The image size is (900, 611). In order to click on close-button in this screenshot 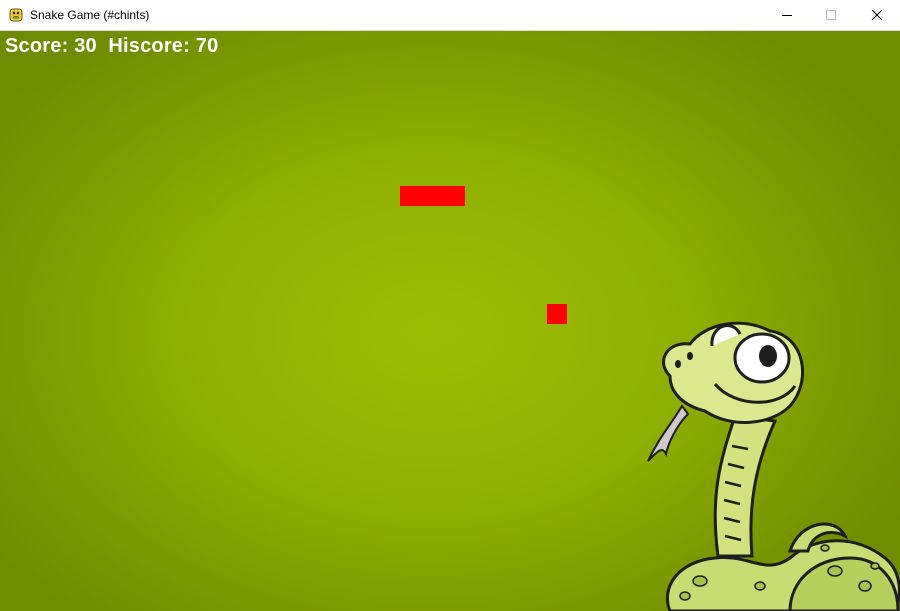, I will do `click(877, 15)`.